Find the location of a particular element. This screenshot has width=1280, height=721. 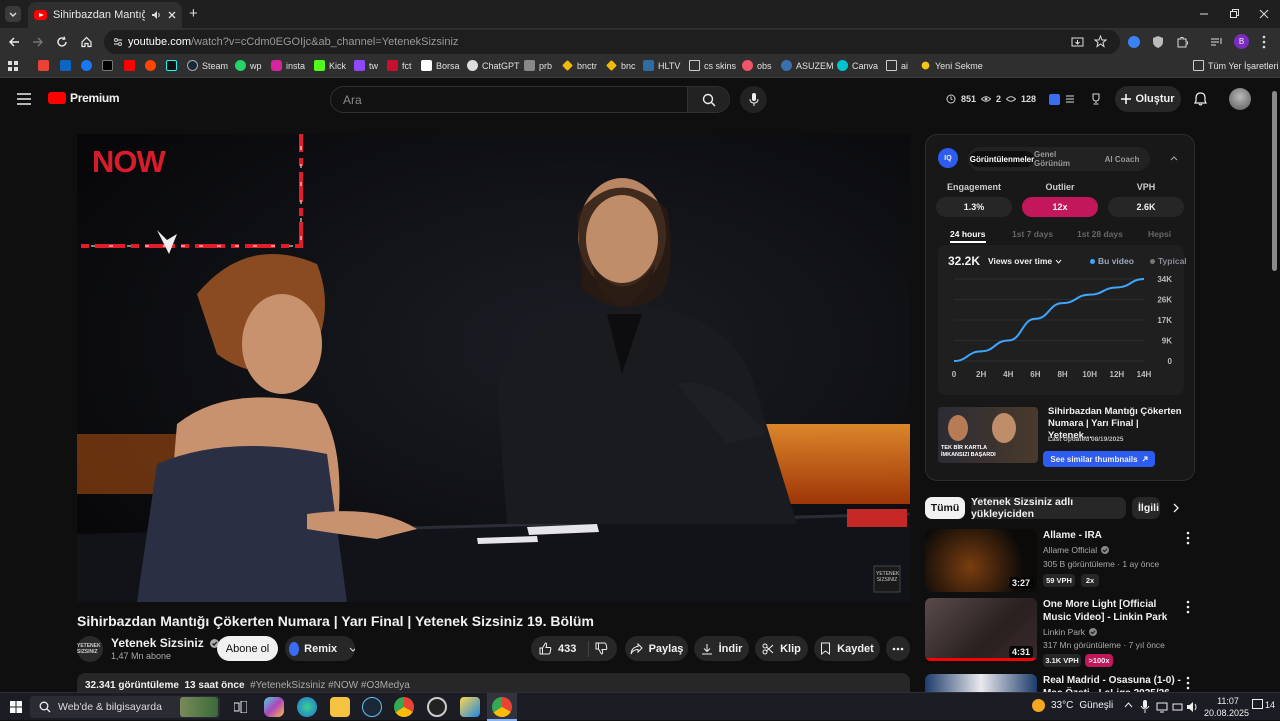

forward-arrow-icon is located at coordinates (38, 42).